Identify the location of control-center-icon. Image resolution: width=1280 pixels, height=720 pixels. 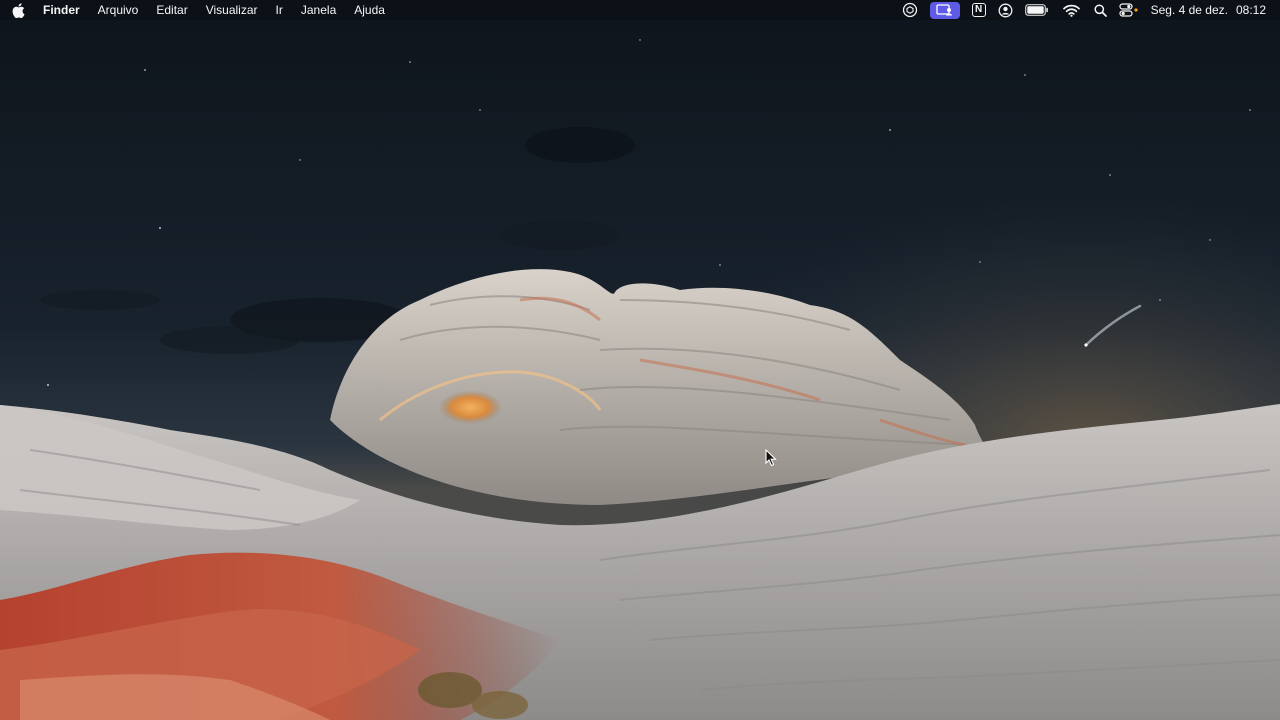
(1128, 10).